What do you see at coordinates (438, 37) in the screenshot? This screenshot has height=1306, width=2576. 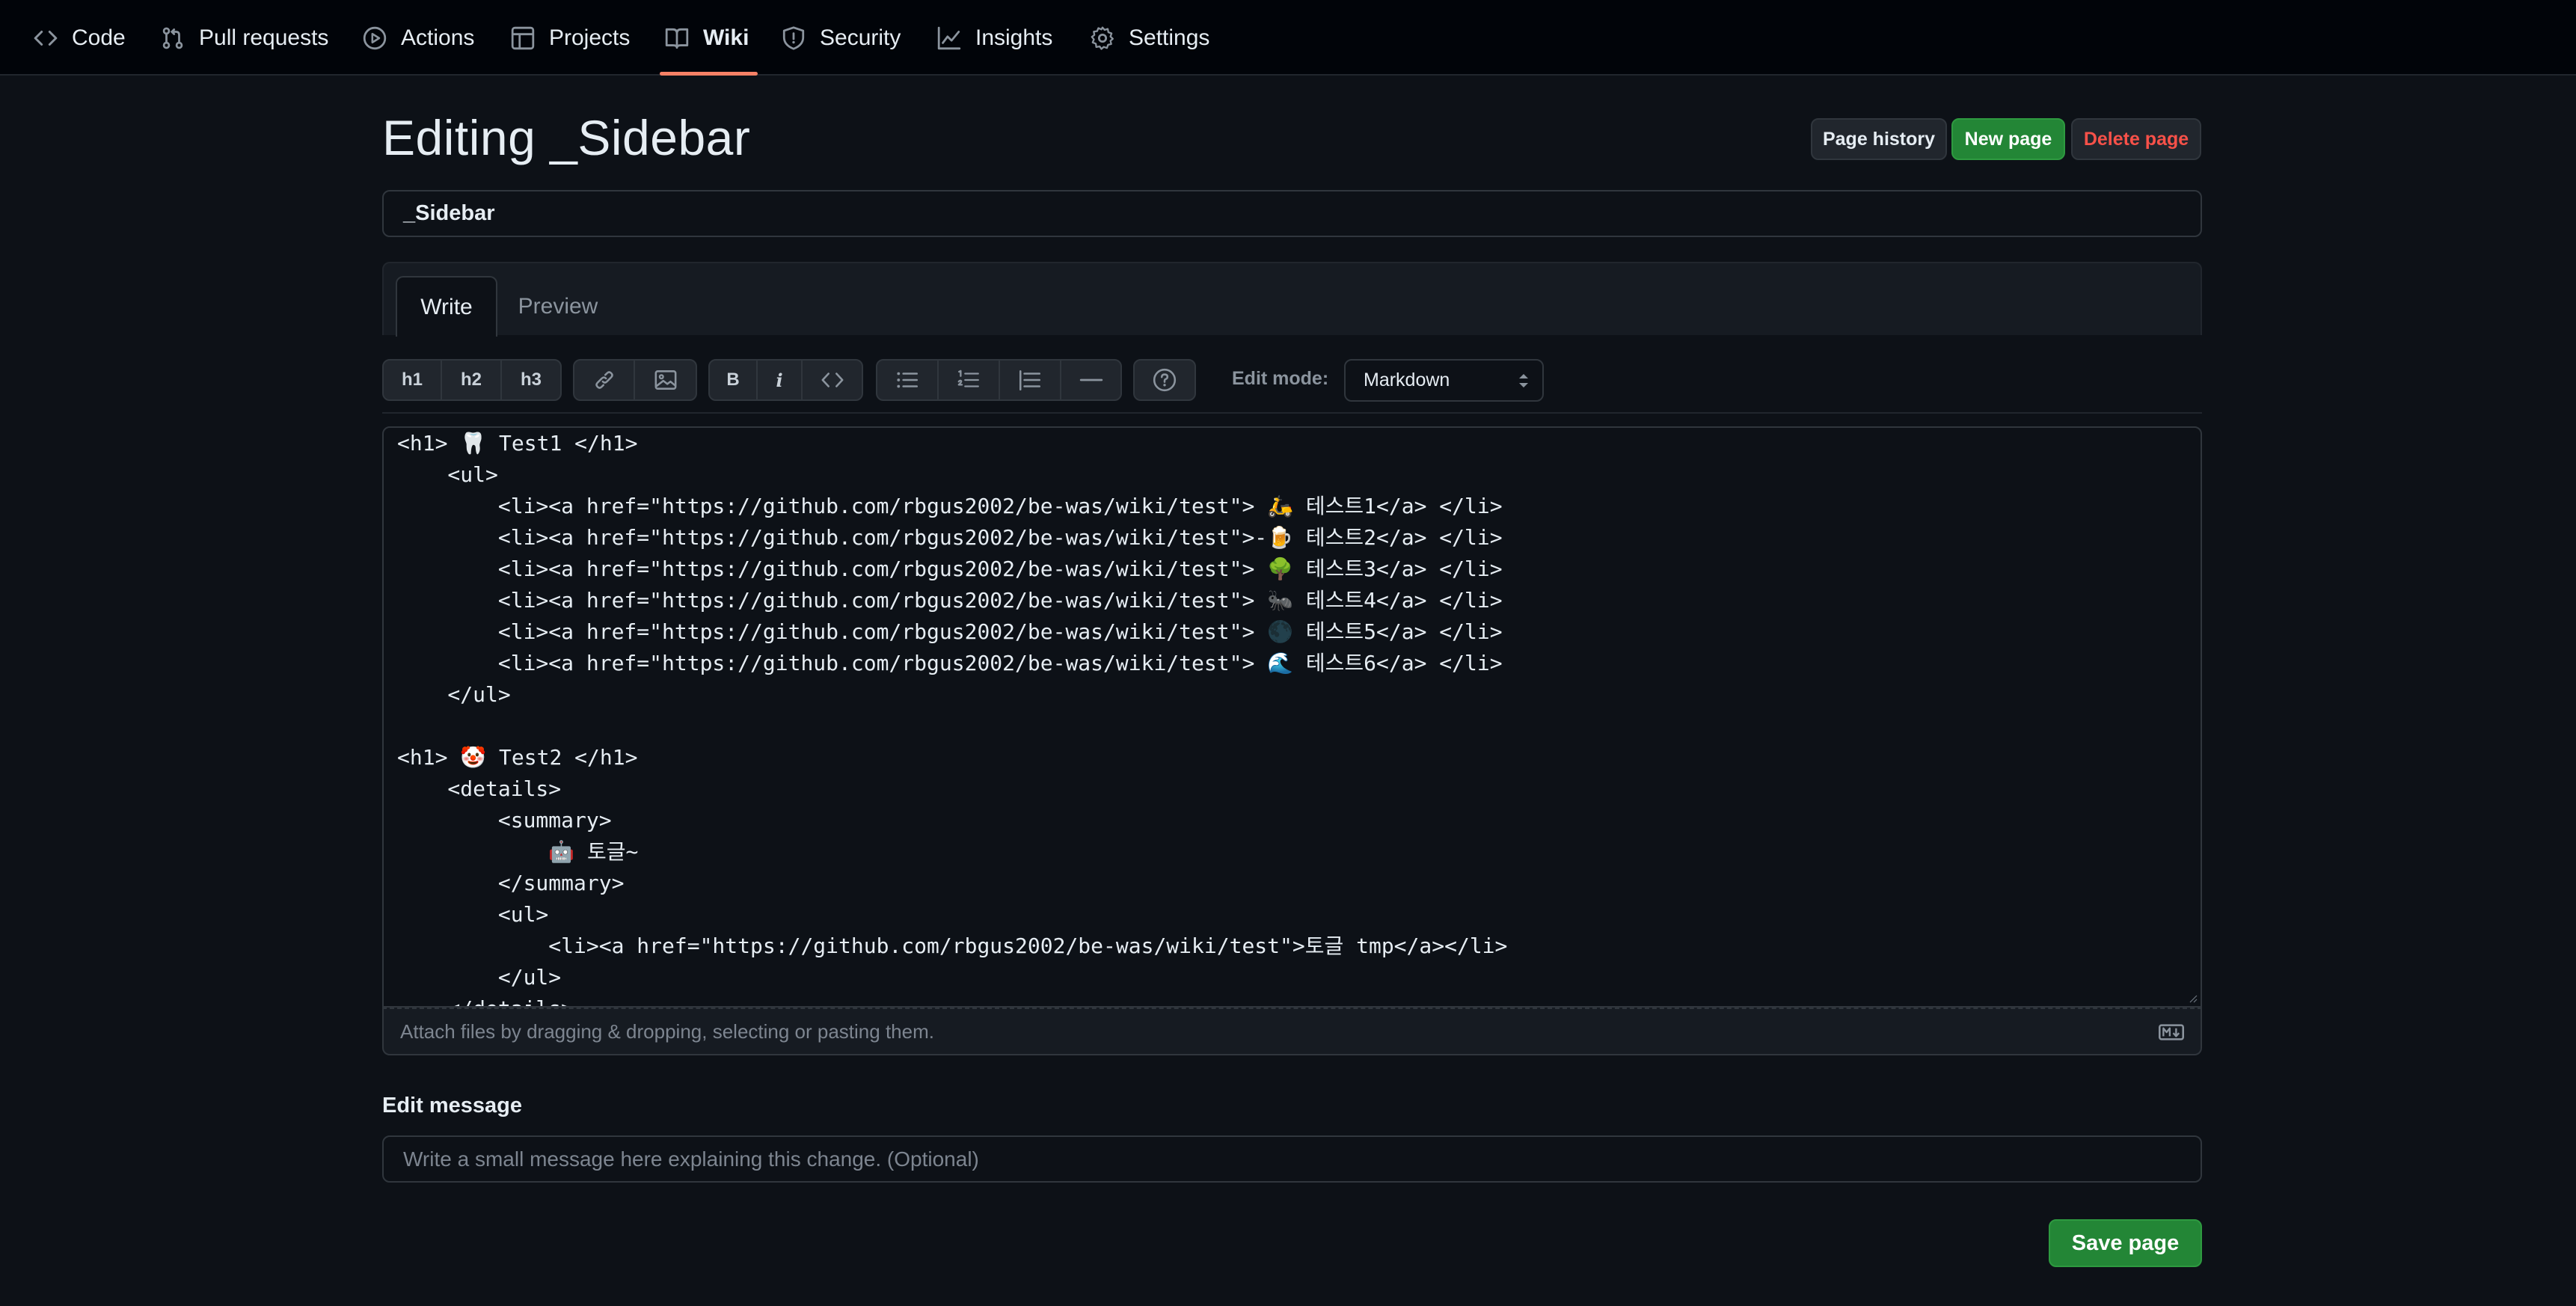 I see `nav-label-actions: Actions` at bounding box center [438, 37].